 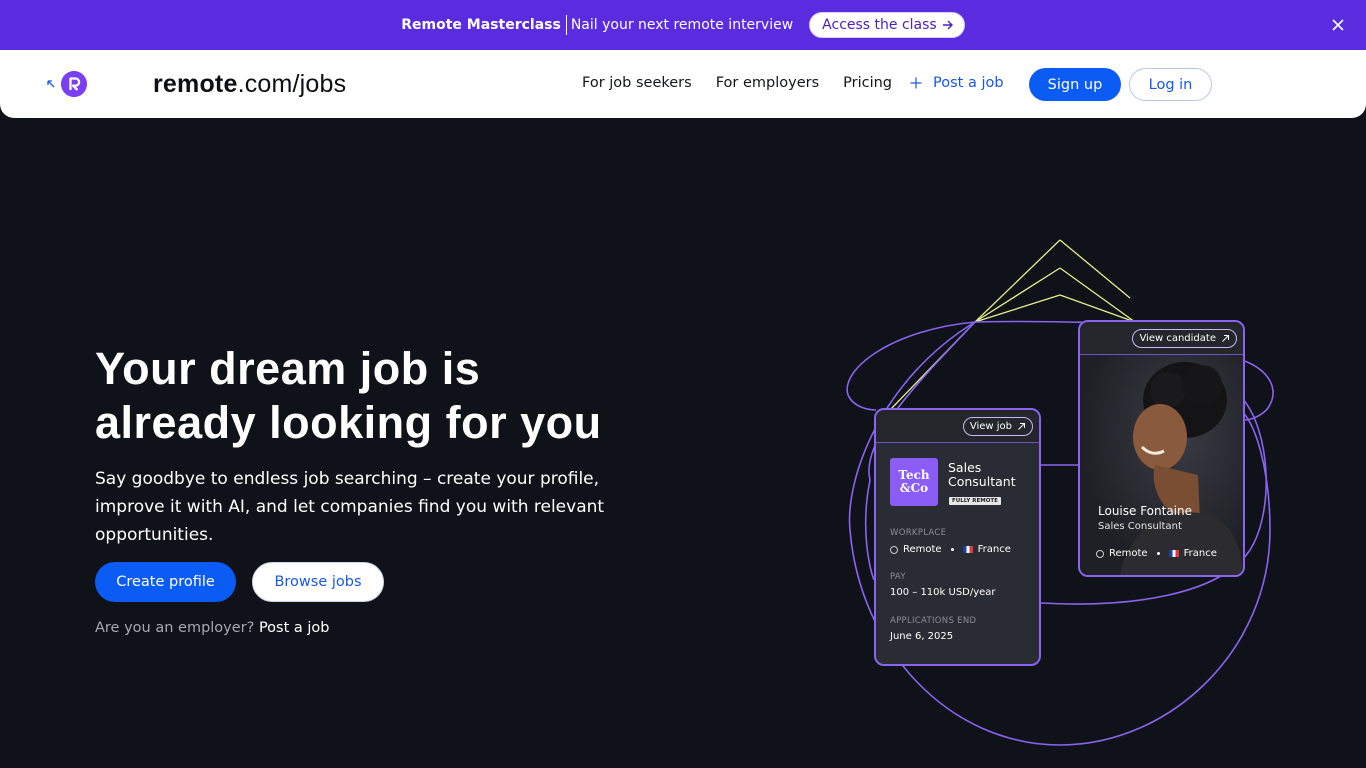 What do you see at coordinates (292, 84) in the screenshot?
I see `brand-rest: .com/jobs` at bounding box center [292, 84].